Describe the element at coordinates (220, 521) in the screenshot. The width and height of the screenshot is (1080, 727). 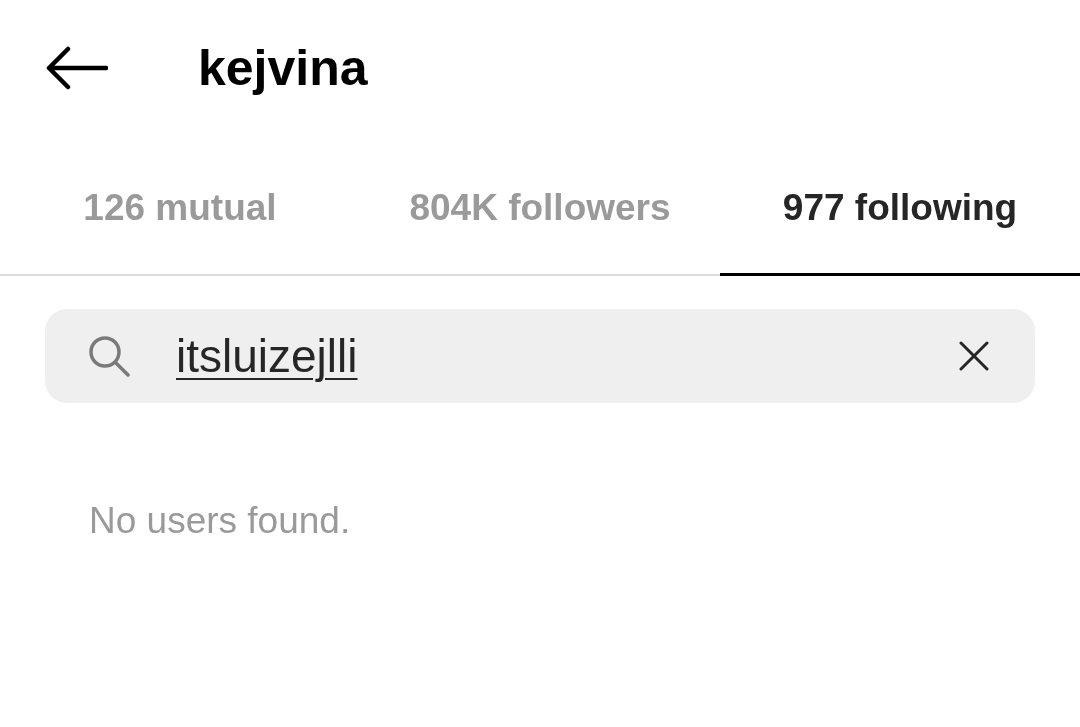
I see `empty-state-message: No users found.` at that location.